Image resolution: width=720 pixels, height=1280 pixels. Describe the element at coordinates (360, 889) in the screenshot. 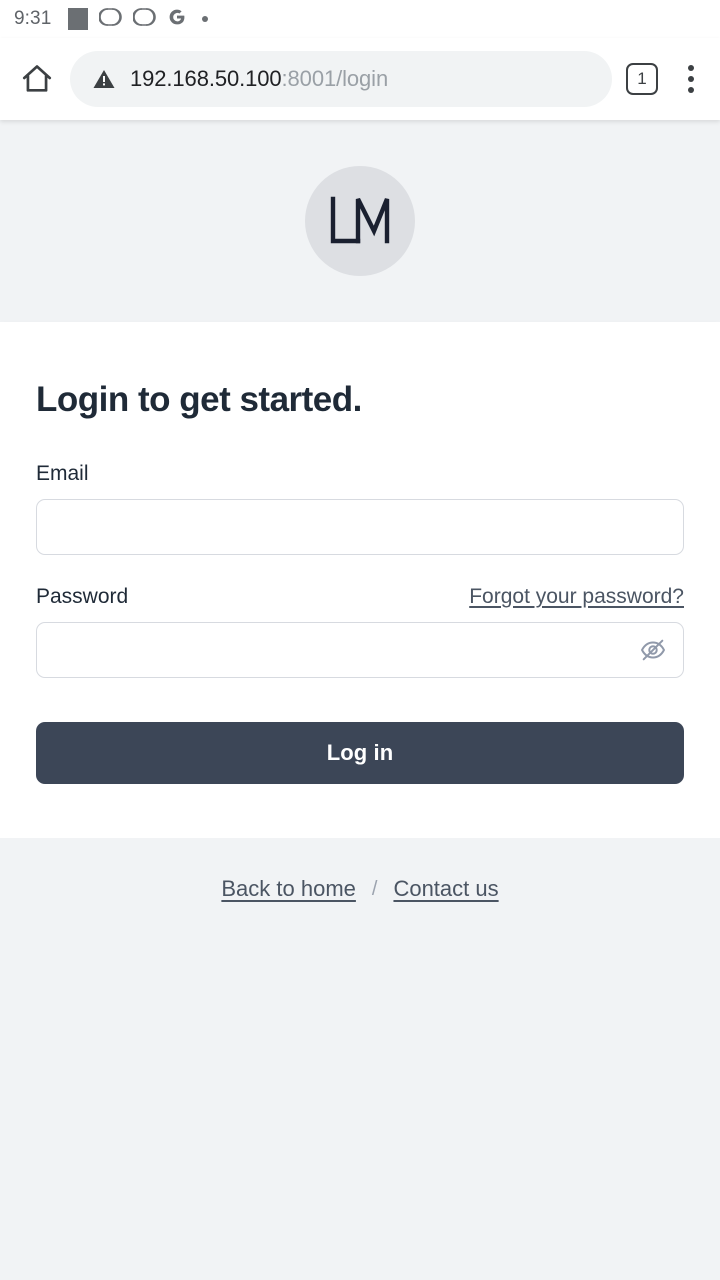

I see `page-footer: Back to home / Contact us` at that location.